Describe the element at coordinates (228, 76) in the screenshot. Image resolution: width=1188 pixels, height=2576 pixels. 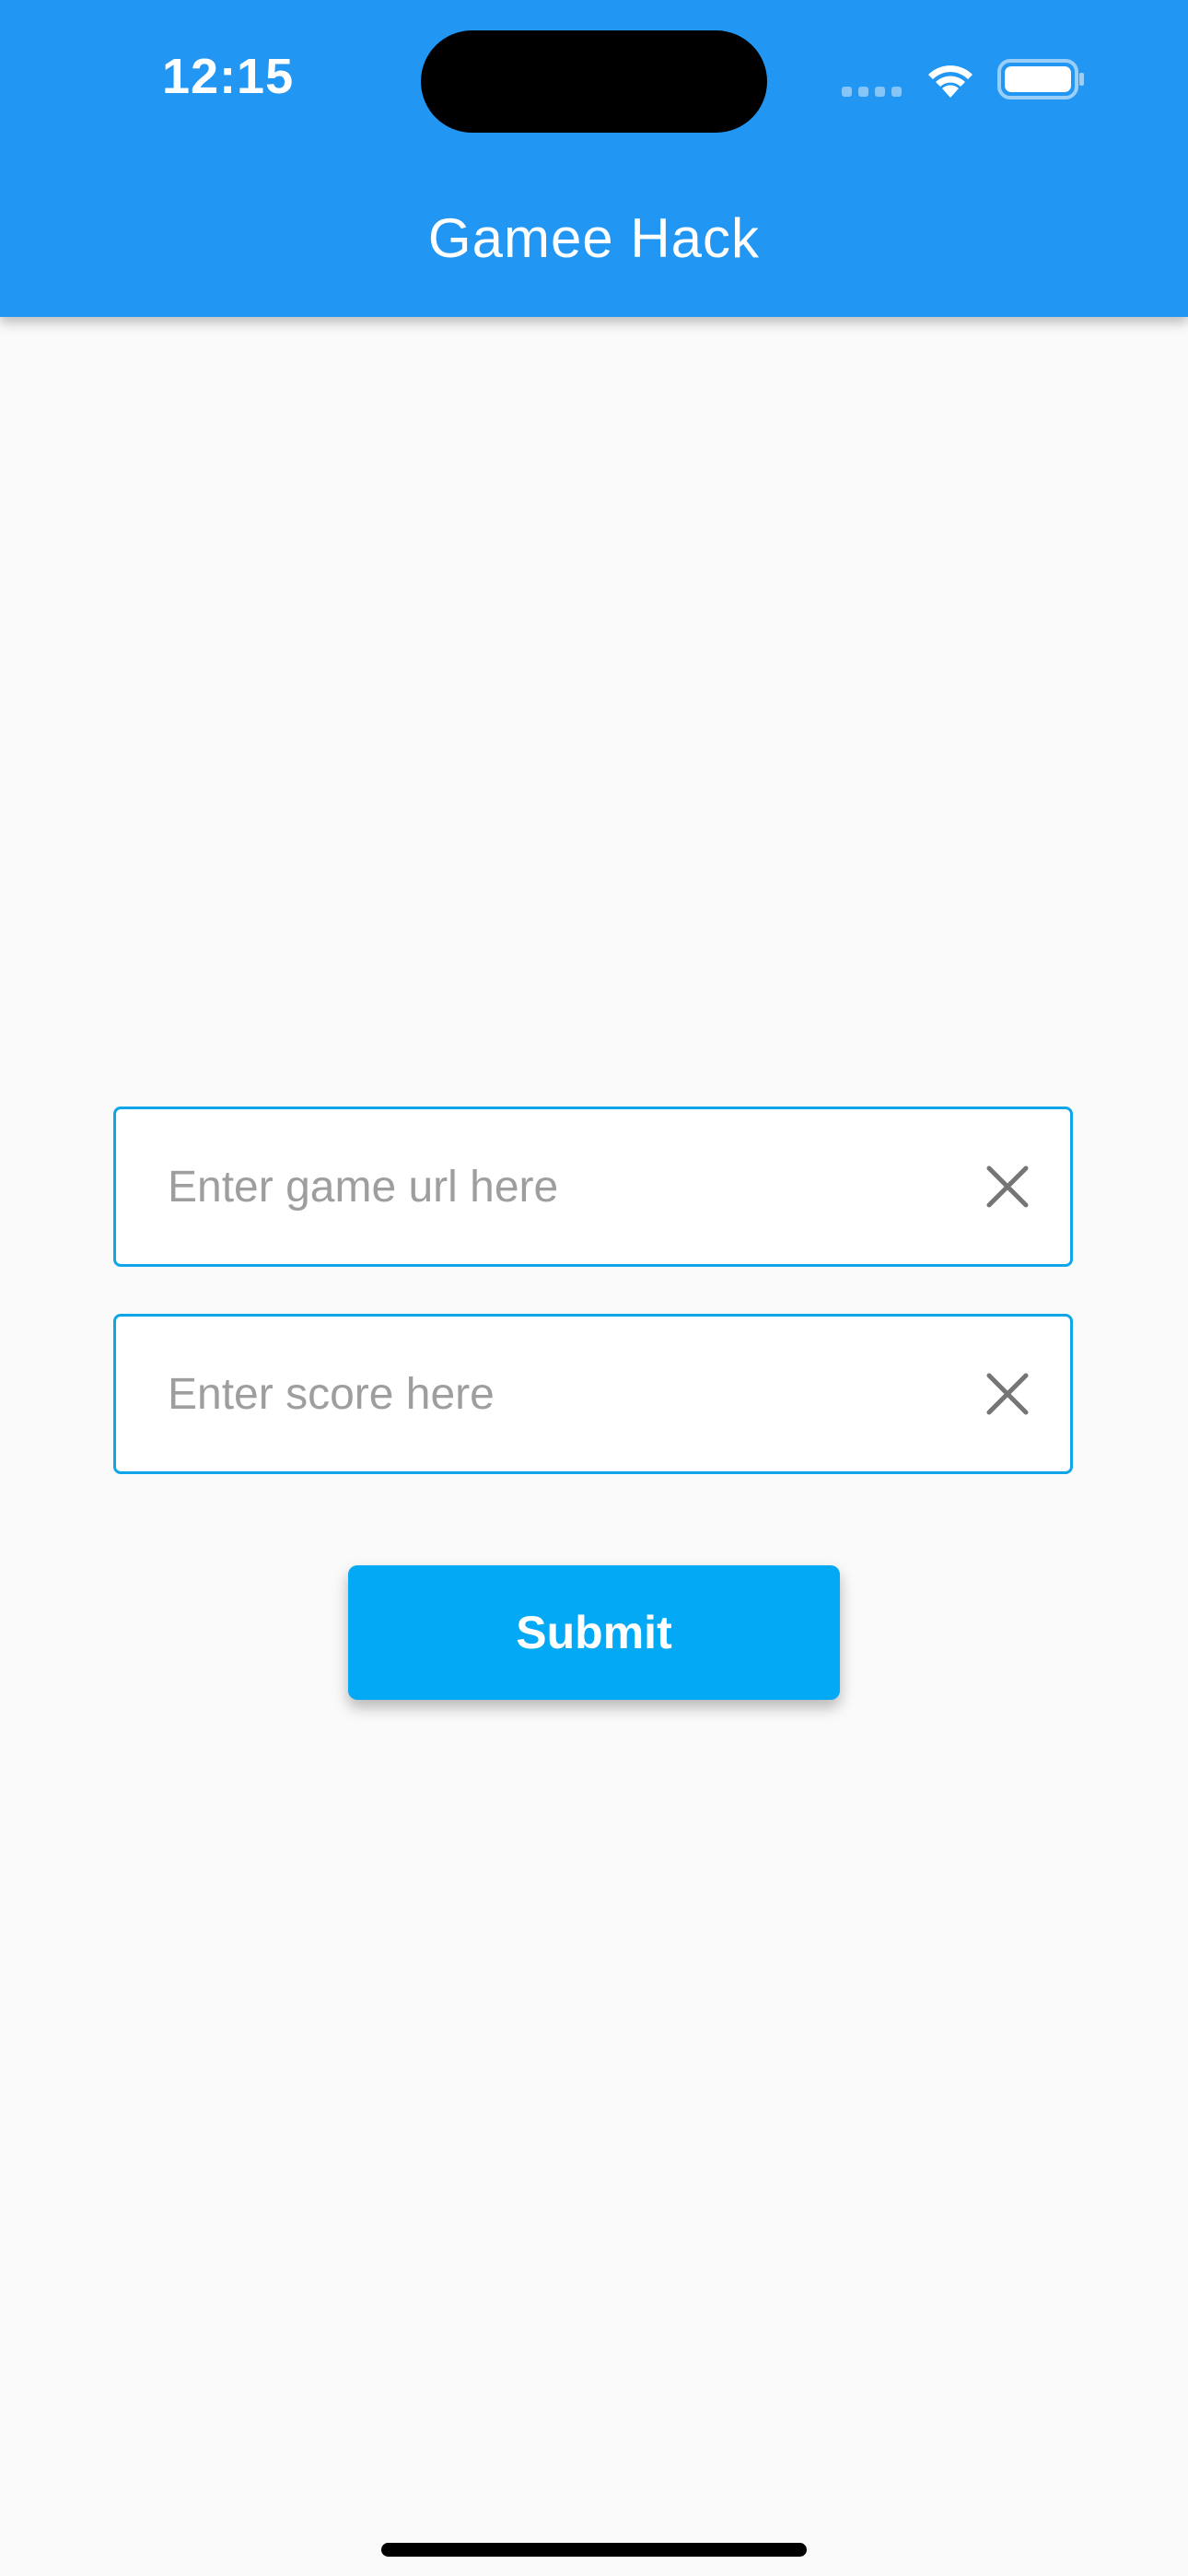
I see `status-time: 12:15` at that location.